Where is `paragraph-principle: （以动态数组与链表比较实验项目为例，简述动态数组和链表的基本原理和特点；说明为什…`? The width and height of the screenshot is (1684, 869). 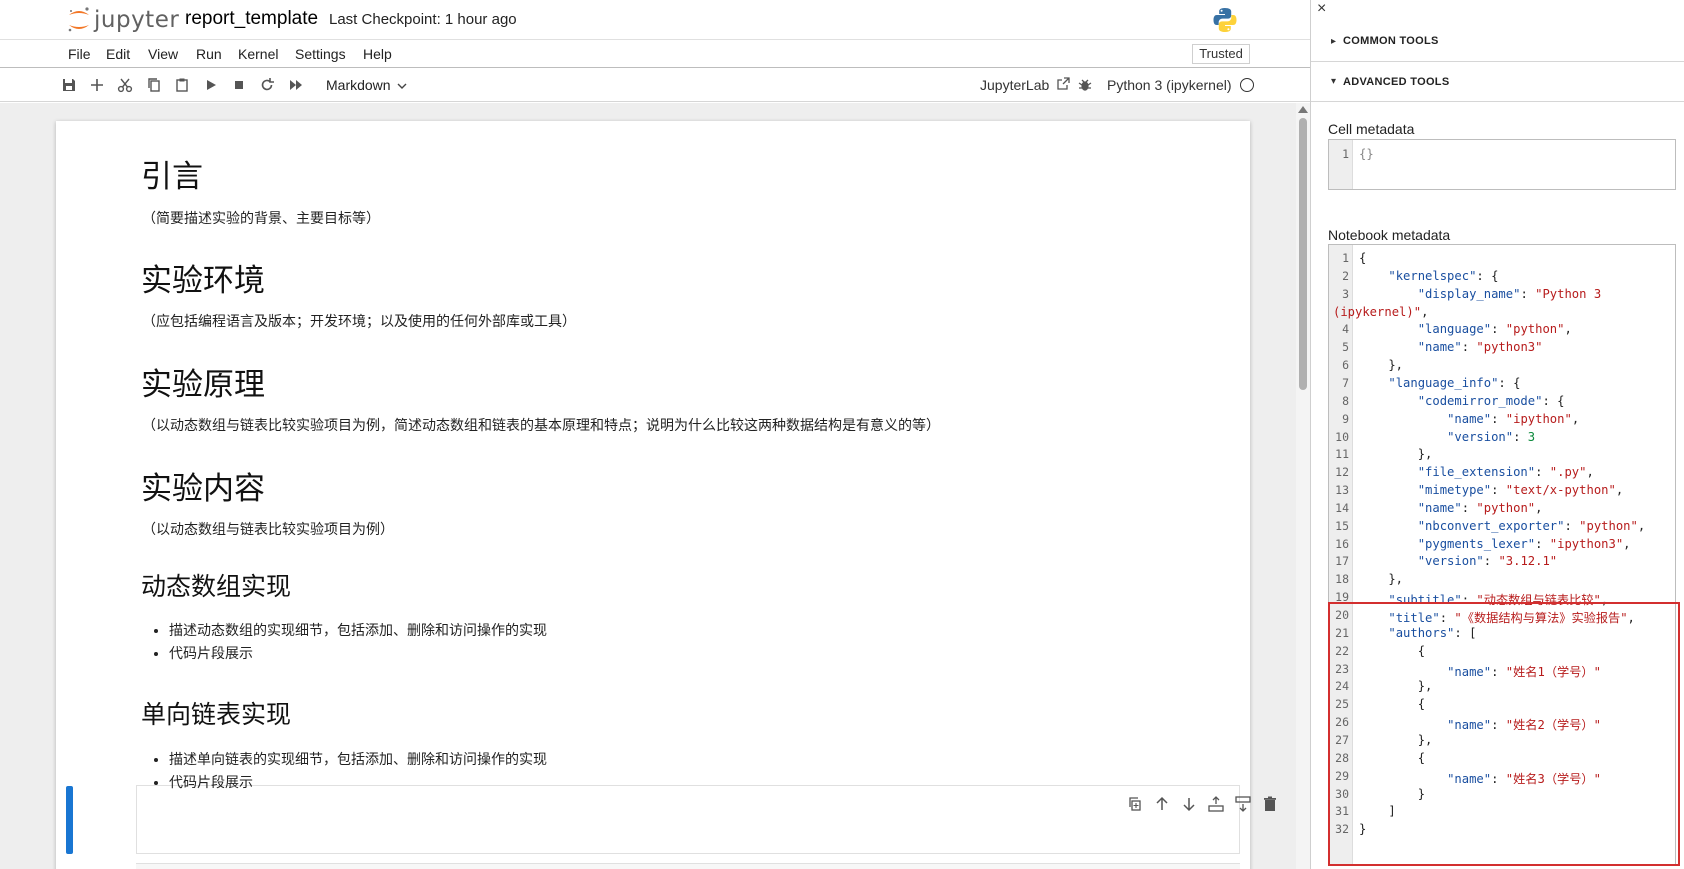
paragraph-principle: （以动态数组与链表比较实验项目为例，简述动态数组和链表的基本原理和特点；说明为什… is located at coordinates (541, 425).